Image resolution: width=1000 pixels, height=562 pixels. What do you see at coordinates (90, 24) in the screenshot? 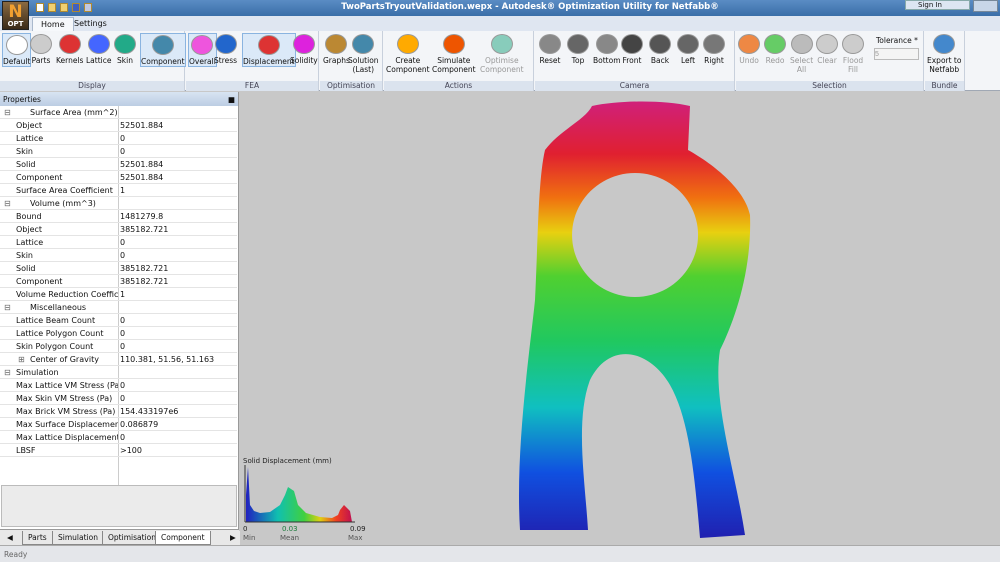
I see `tab-settings: Settings` at bounding box center [90, 24].